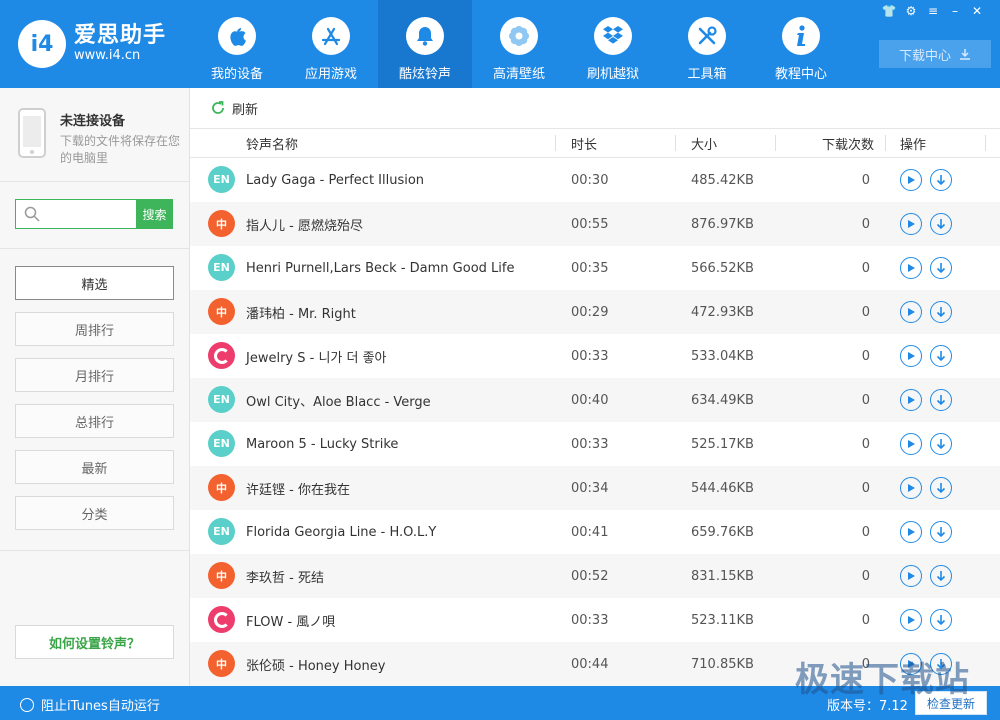  Describe the element at coordinates (90, 704) in the screenshot. I see `block-itunes-toggle: 阻止iTunes自动运行` at that location.